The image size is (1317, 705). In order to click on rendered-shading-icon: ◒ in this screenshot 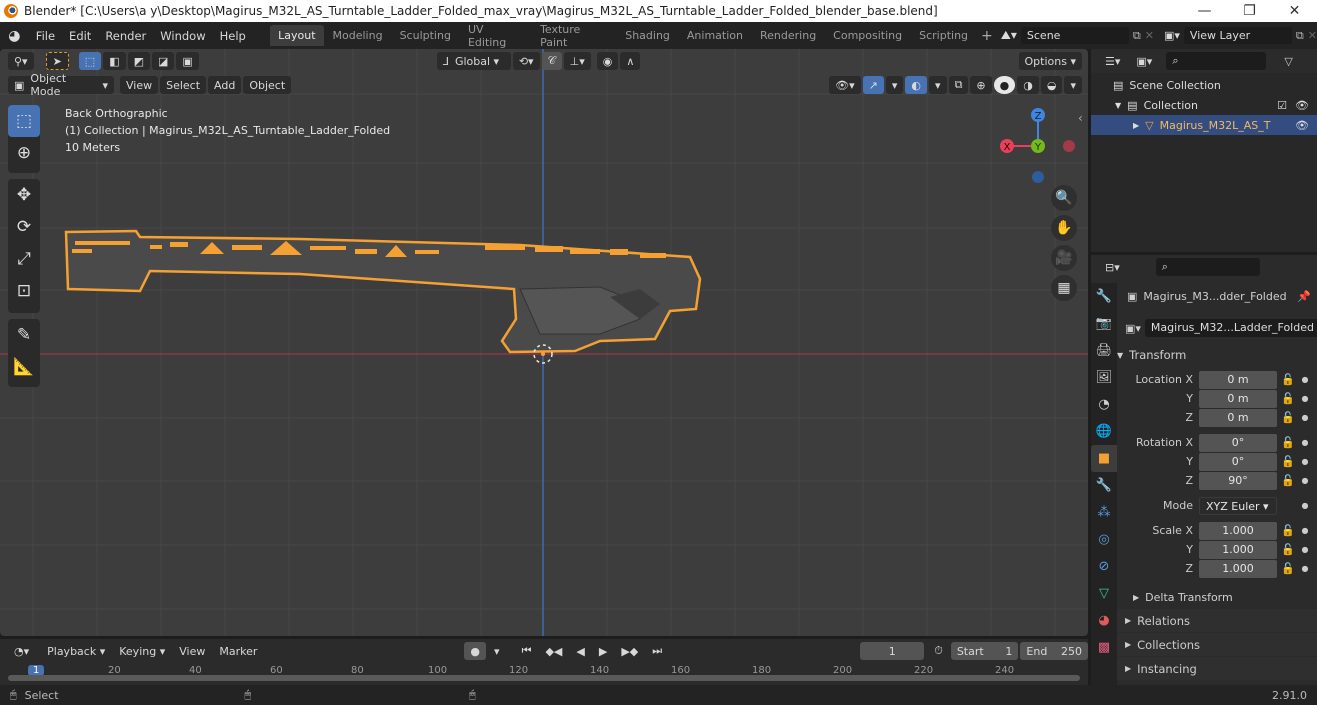, I will do `click(1051, 85)`.